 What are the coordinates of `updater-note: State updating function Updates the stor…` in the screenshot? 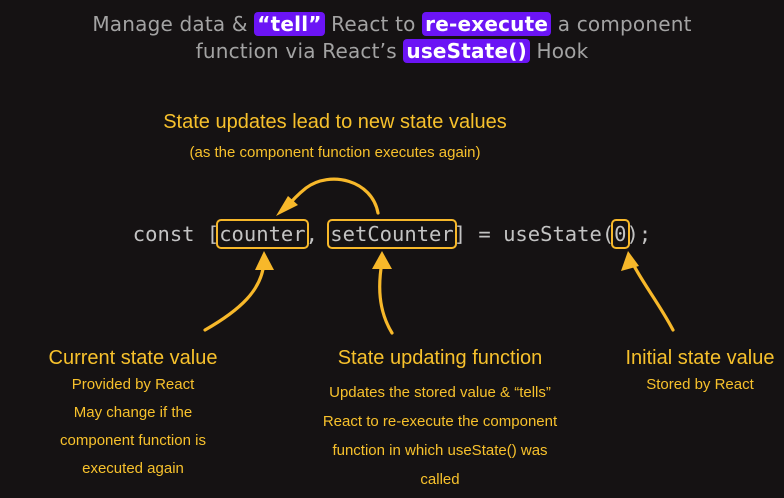 It's located at (440, 419).